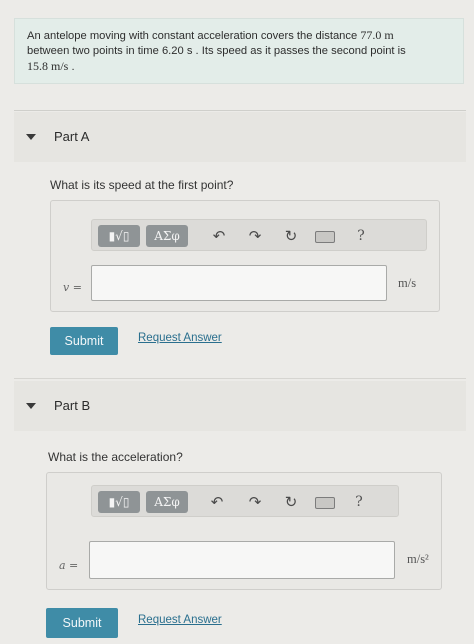 This screenshot has height=644, width=474. What do you see at coordinates (240, 137) in the screenshot?
I see `part-a-header: Part A` at bounding box center [240, 137].